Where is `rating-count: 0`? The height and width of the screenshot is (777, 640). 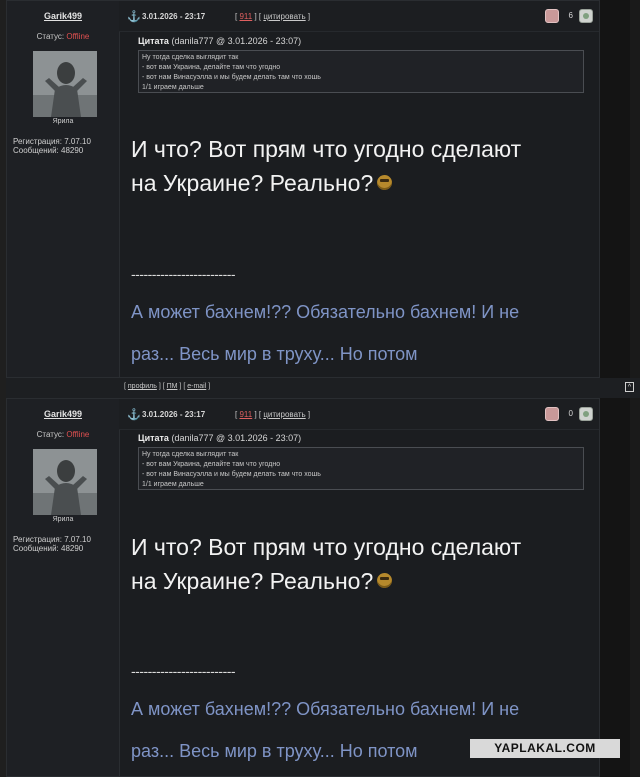
rating-count: 0 is located at coordinates (570, 413).